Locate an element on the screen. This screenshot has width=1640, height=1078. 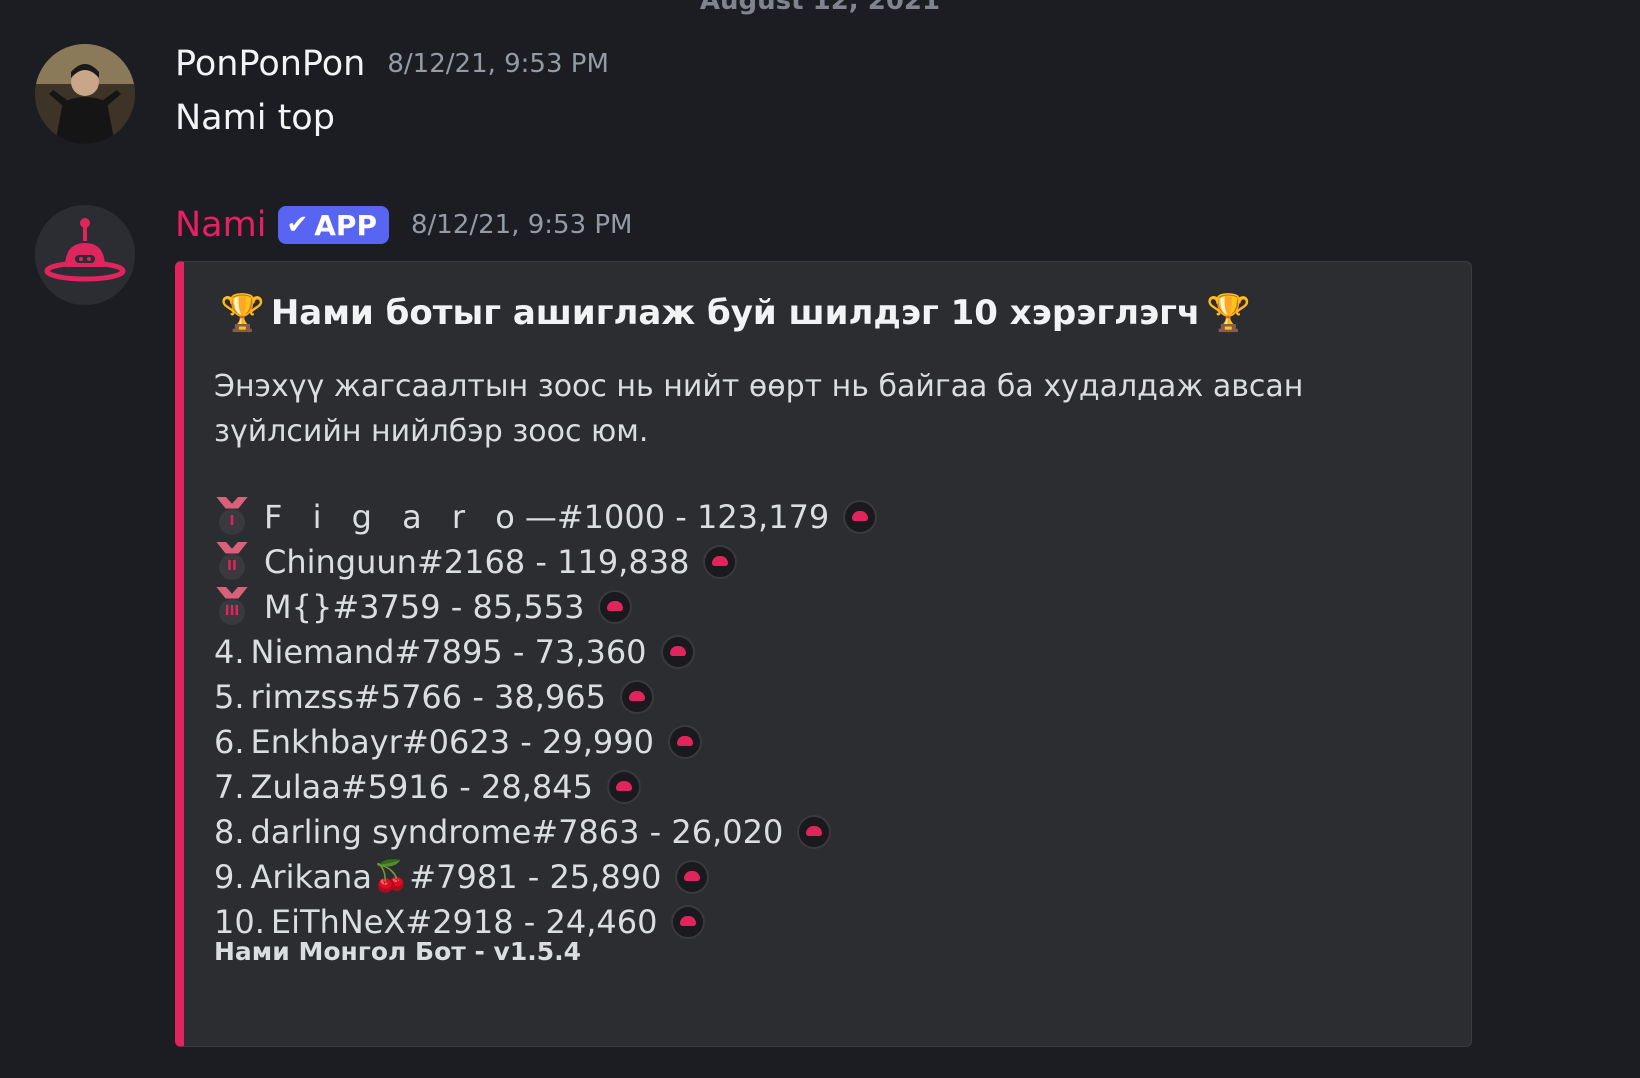
user-tag: #5916 is located at coordinates (395, 786).